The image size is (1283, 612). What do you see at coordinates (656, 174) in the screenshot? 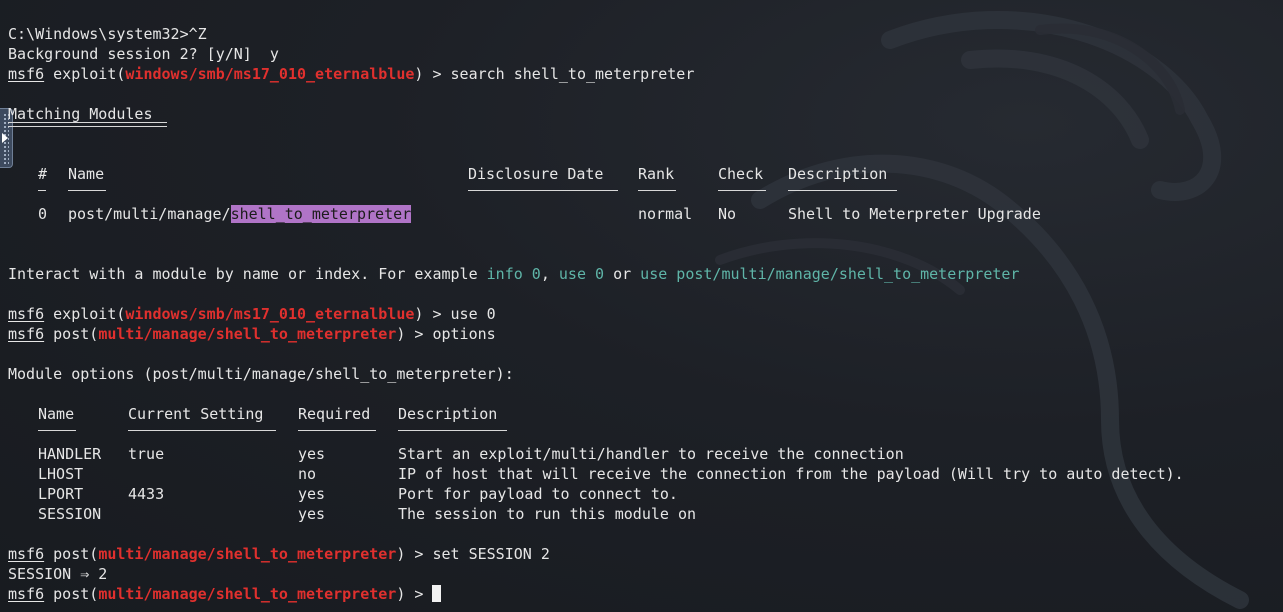
I see `column-header: Rank` at bounding box center [656, 174].